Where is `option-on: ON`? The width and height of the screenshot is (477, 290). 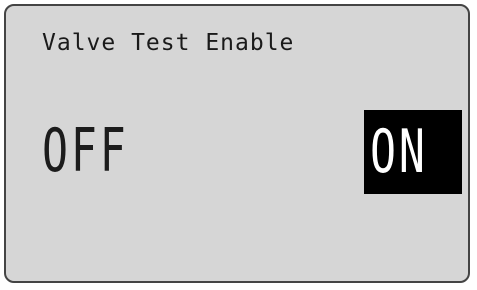
option-on: ON is located at coordinates (399, 152).